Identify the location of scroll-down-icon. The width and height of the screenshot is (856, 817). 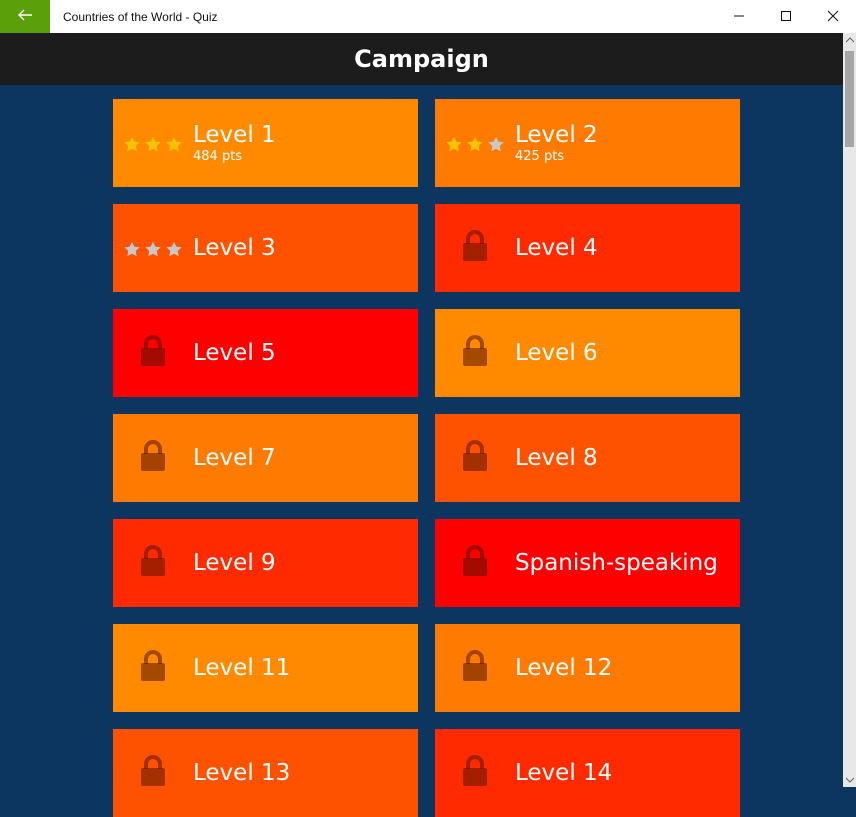
(849, 780).